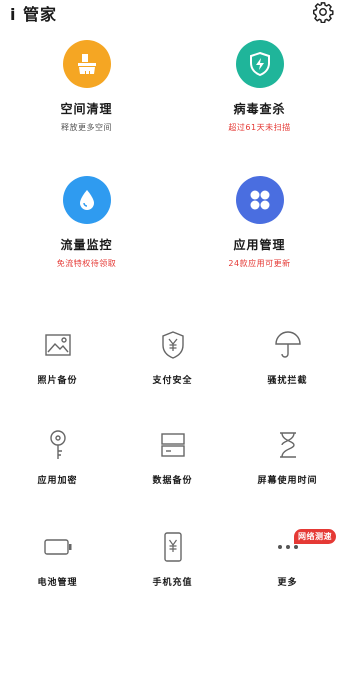 The height and width of the screenshot is (688, 346). What do you see at coordinates (86, 245) in the screenshot?
I see `traffic-monitor-label: 流量监控` at bounding box center [86, 245].